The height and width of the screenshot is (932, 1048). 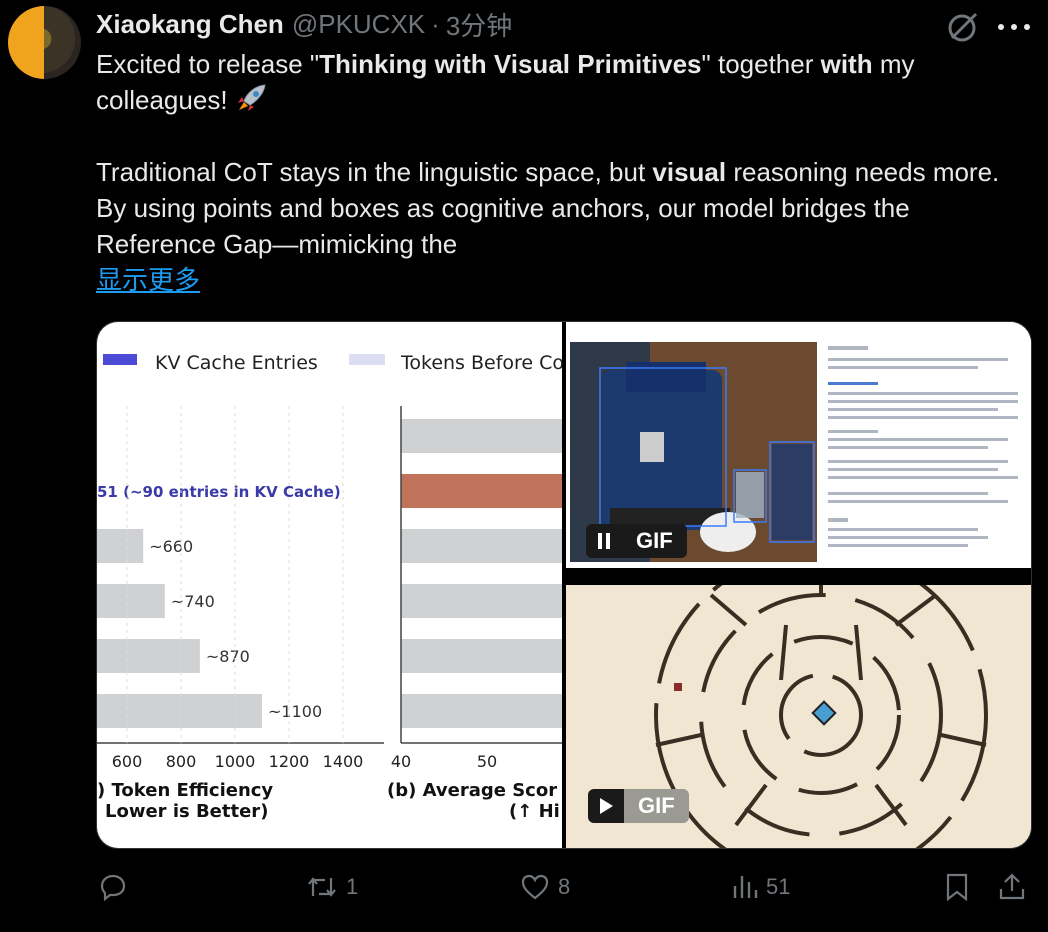 I want to click on share-button, so click(x=1012, y=887).